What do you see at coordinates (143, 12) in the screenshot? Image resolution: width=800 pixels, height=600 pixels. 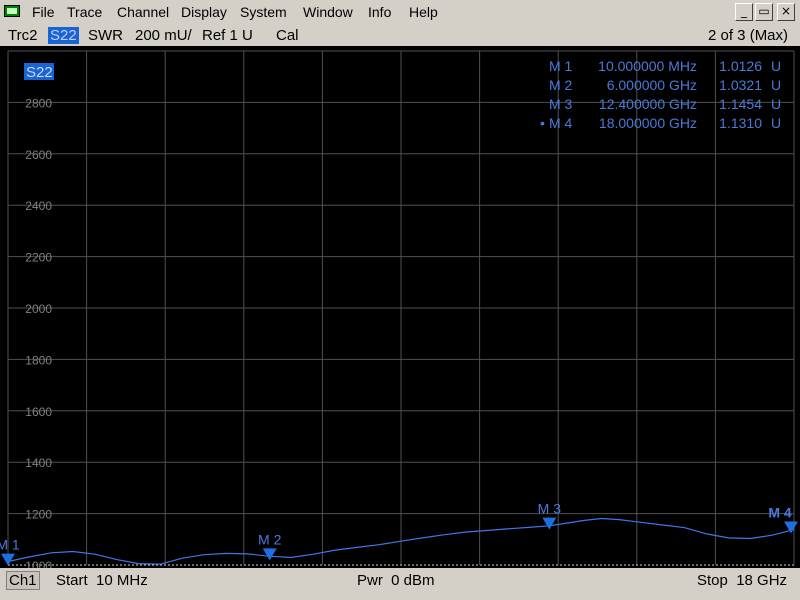 I see `menu-channel: Channel` at bounding box center [143, 12].